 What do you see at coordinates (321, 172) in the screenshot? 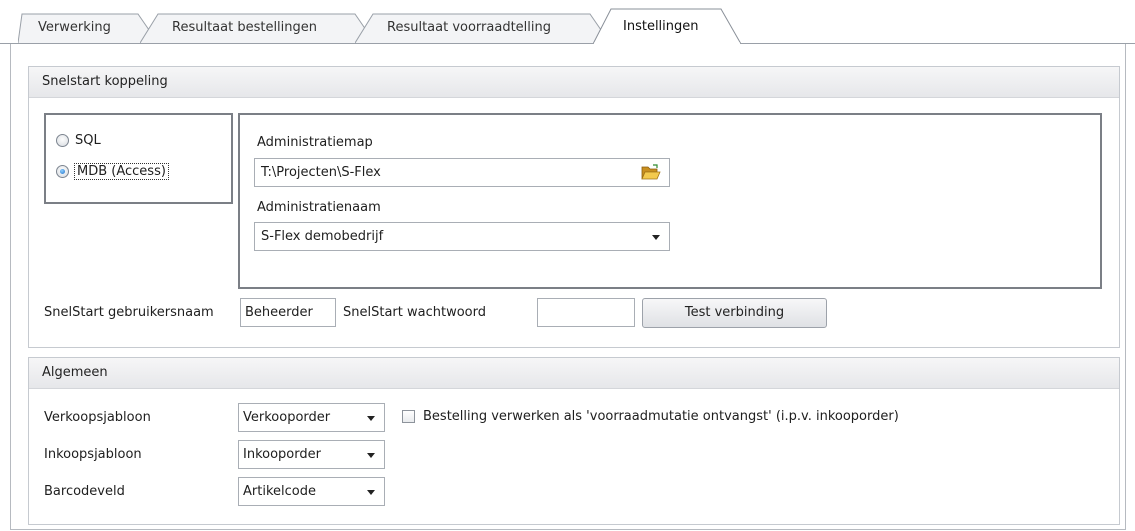
I see `admin-folder-value: T:\Projecten\S-Flex` at bounding box center [321, 172].